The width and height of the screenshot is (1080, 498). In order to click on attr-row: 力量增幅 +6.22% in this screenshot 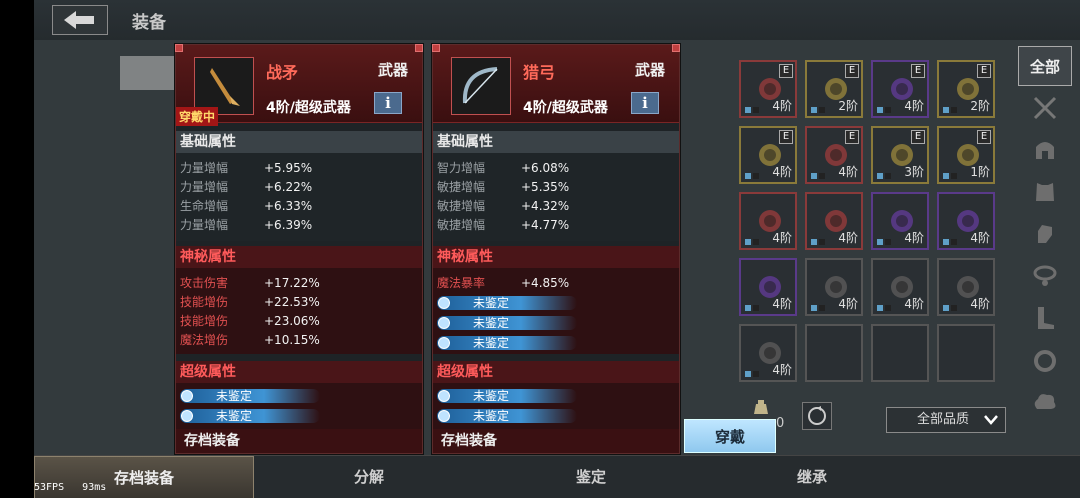, I will do `click(246, 187)`.